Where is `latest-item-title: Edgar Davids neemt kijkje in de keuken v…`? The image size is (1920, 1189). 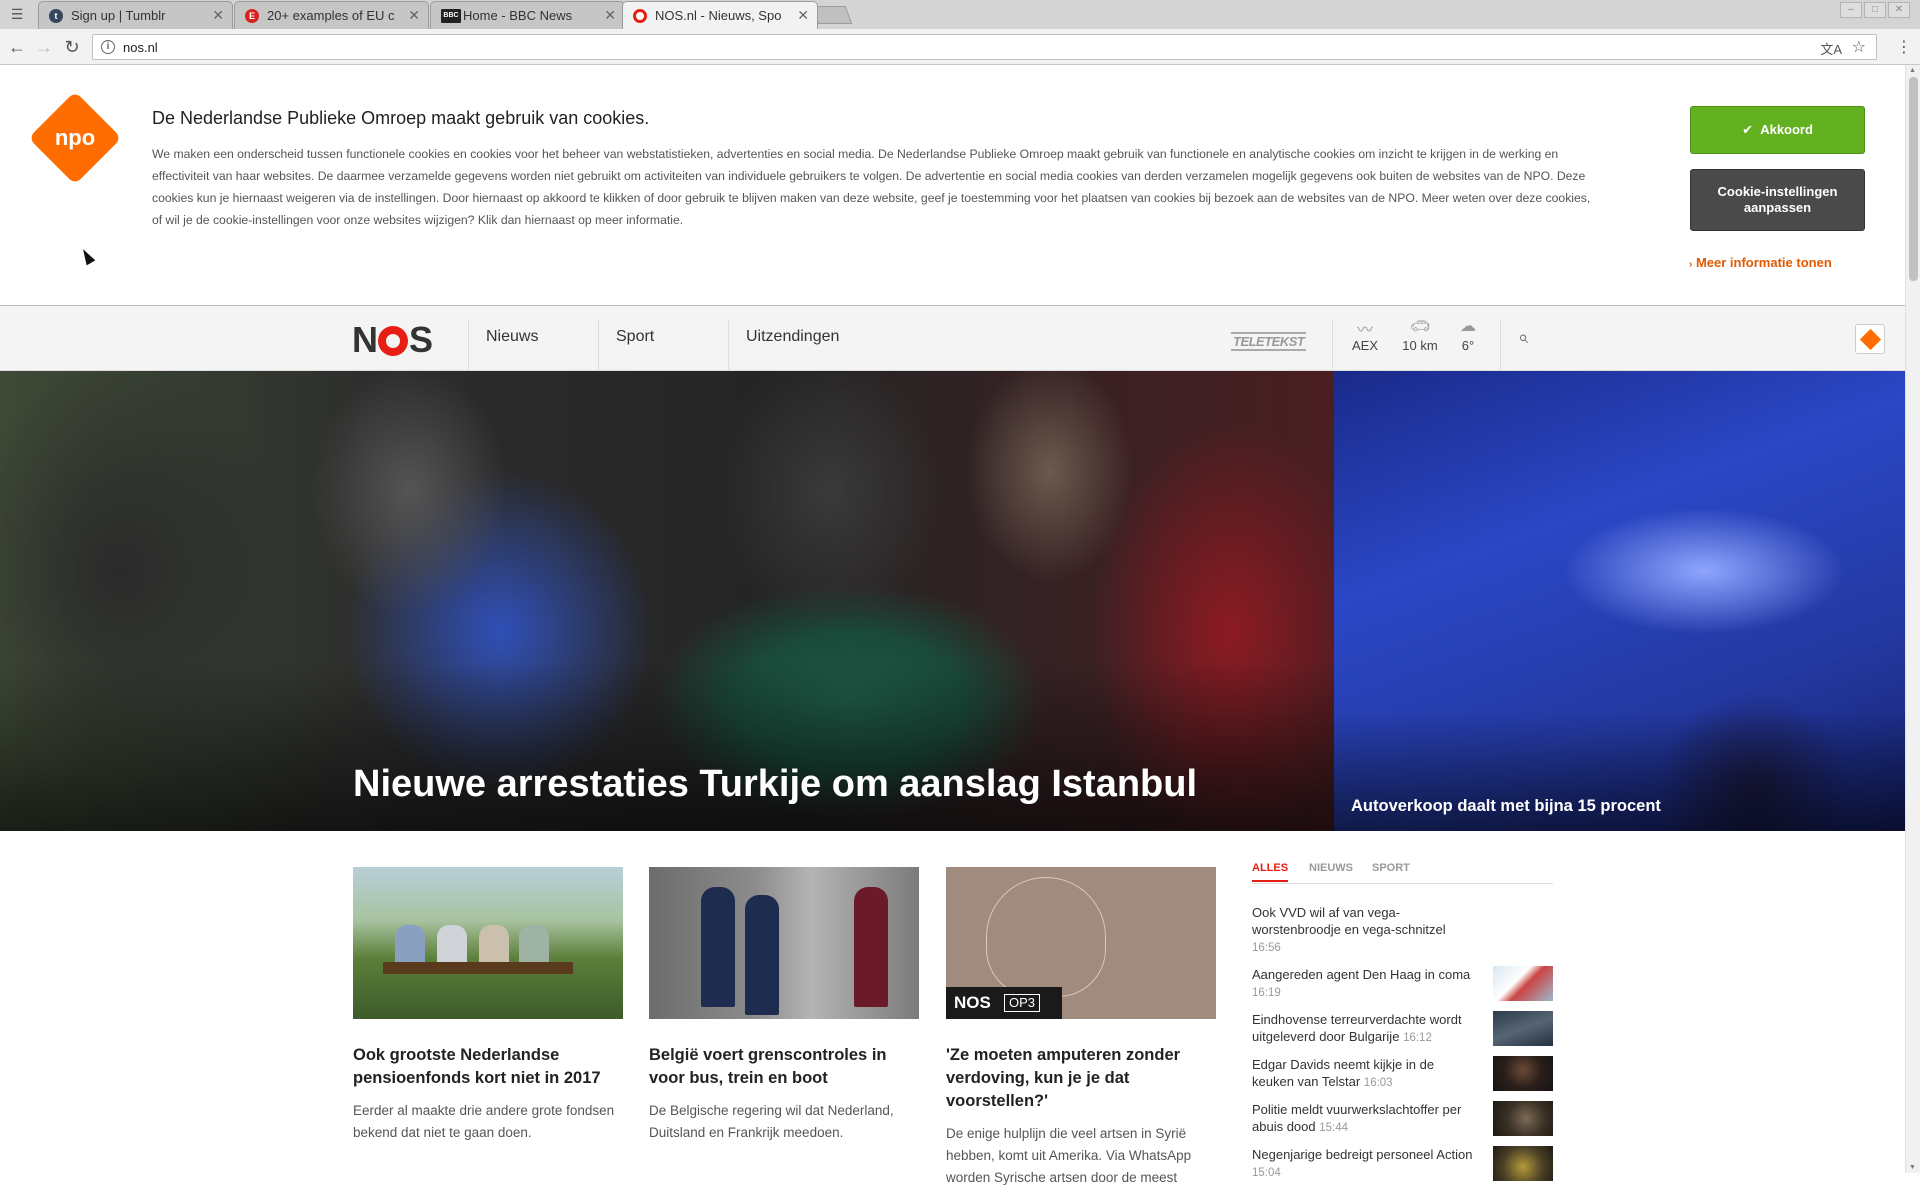 latest-item-title: Edgar Davids neemt kijkje in de keuken v… is located at coordinates (1343, 1073).